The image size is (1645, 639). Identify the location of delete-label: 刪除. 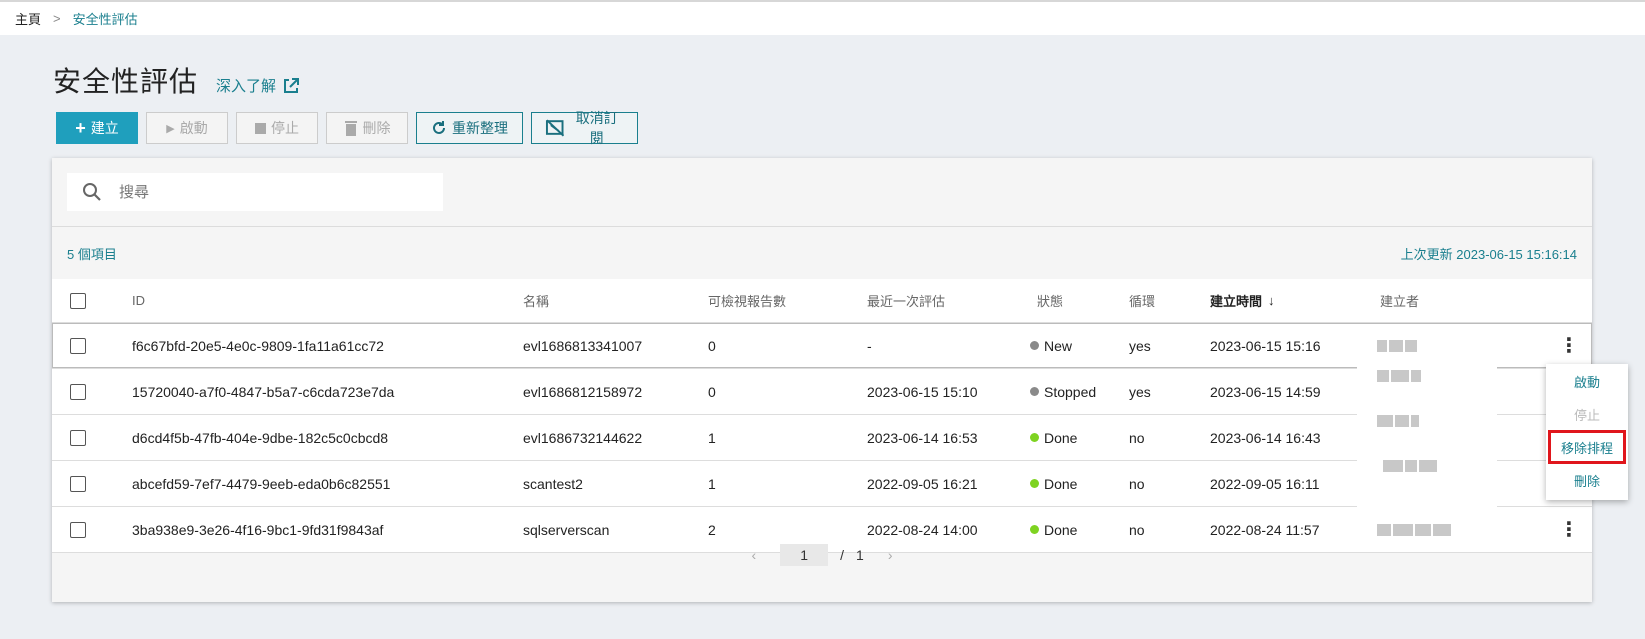
(376, 128).